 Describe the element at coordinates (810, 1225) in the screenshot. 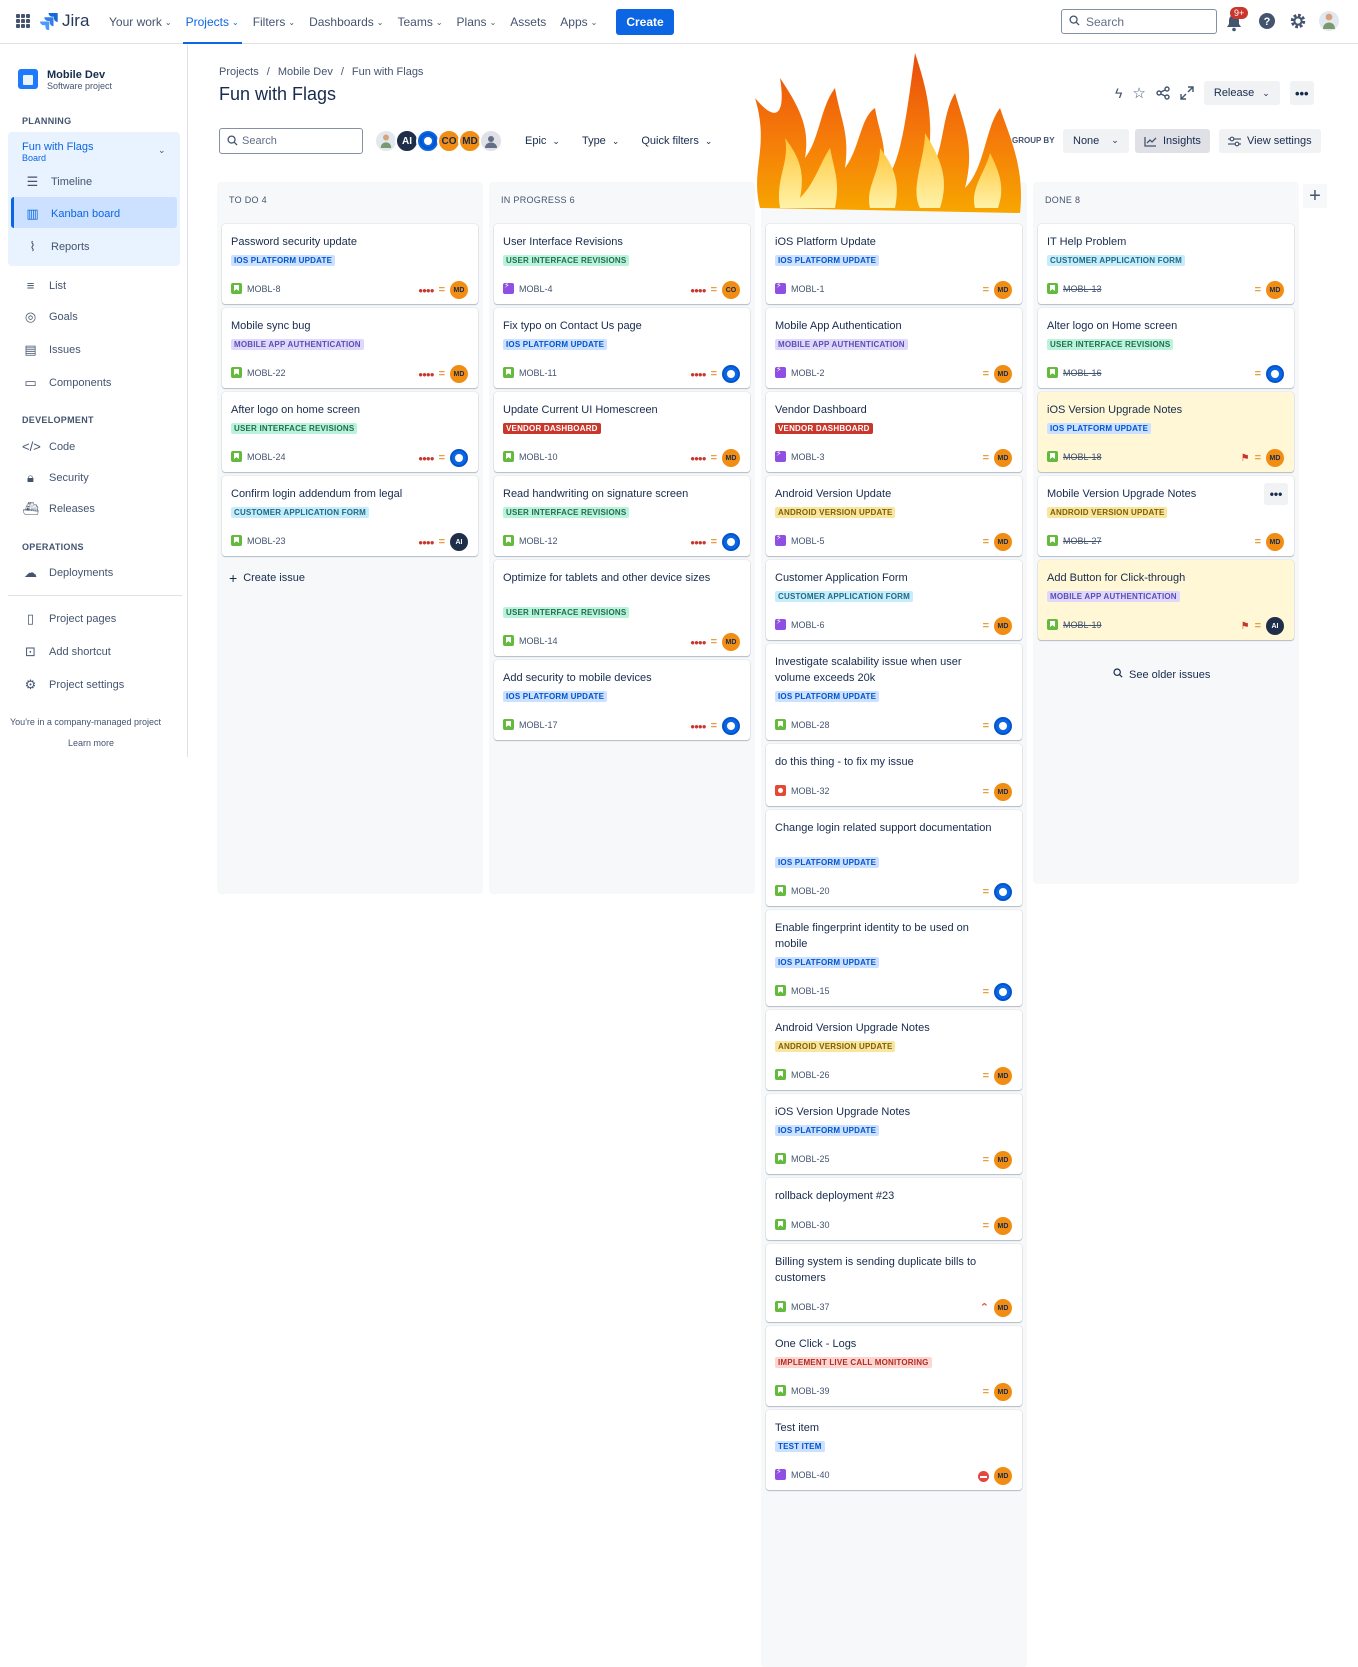

I see `issue-key: MOBL-30` at that location.